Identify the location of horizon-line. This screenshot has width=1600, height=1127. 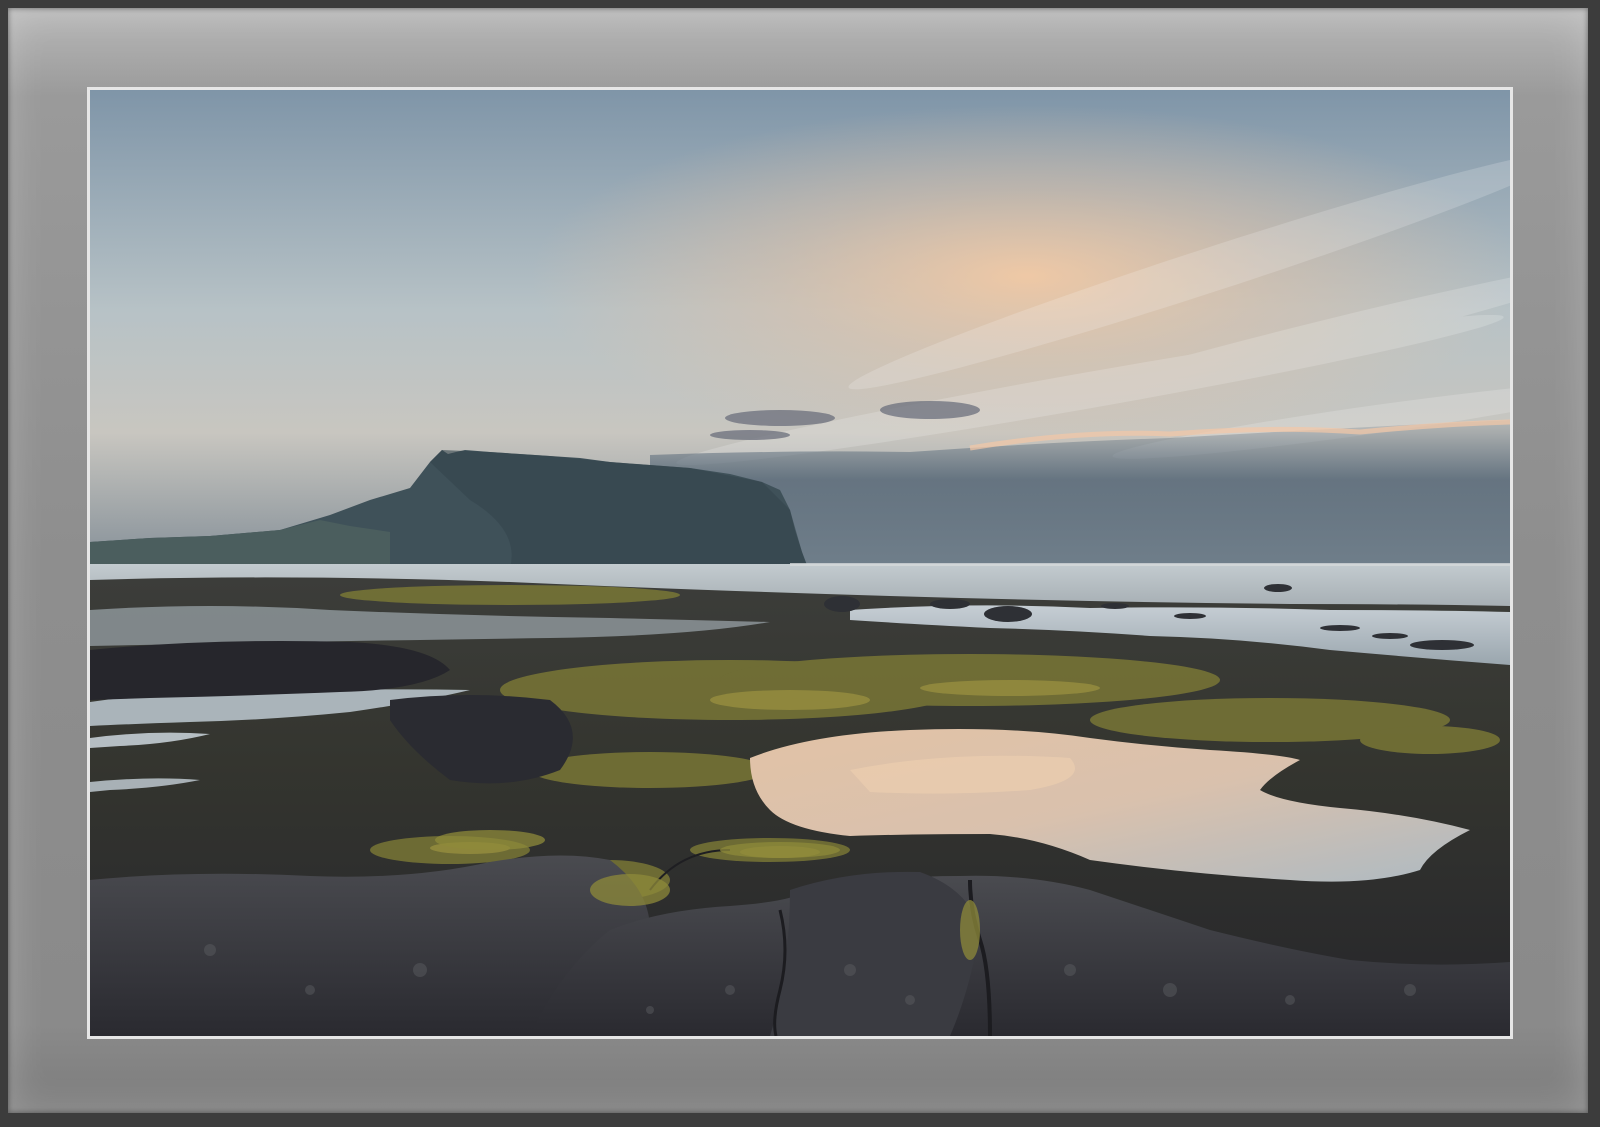
(1150, 564).